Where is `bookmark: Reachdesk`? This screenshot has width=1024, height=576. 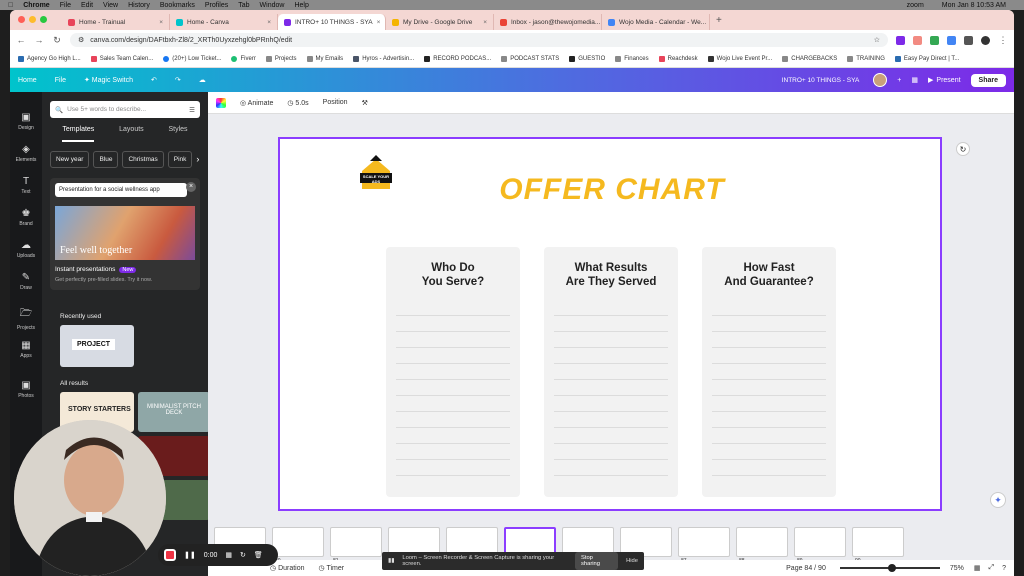
bookmark: Reachdesk is located at coordinates (678, 58).